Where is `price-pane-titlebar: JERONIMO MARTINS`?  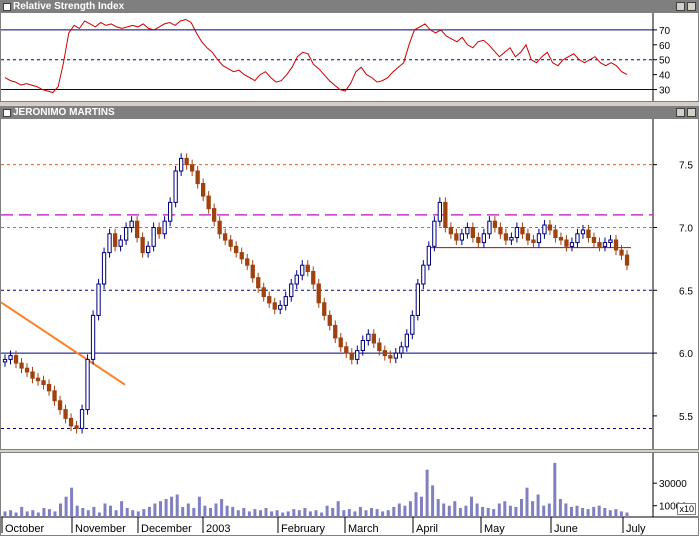
price-pane-titlebar: JERONIMO MARTINS is located at coordinates (349, 113).